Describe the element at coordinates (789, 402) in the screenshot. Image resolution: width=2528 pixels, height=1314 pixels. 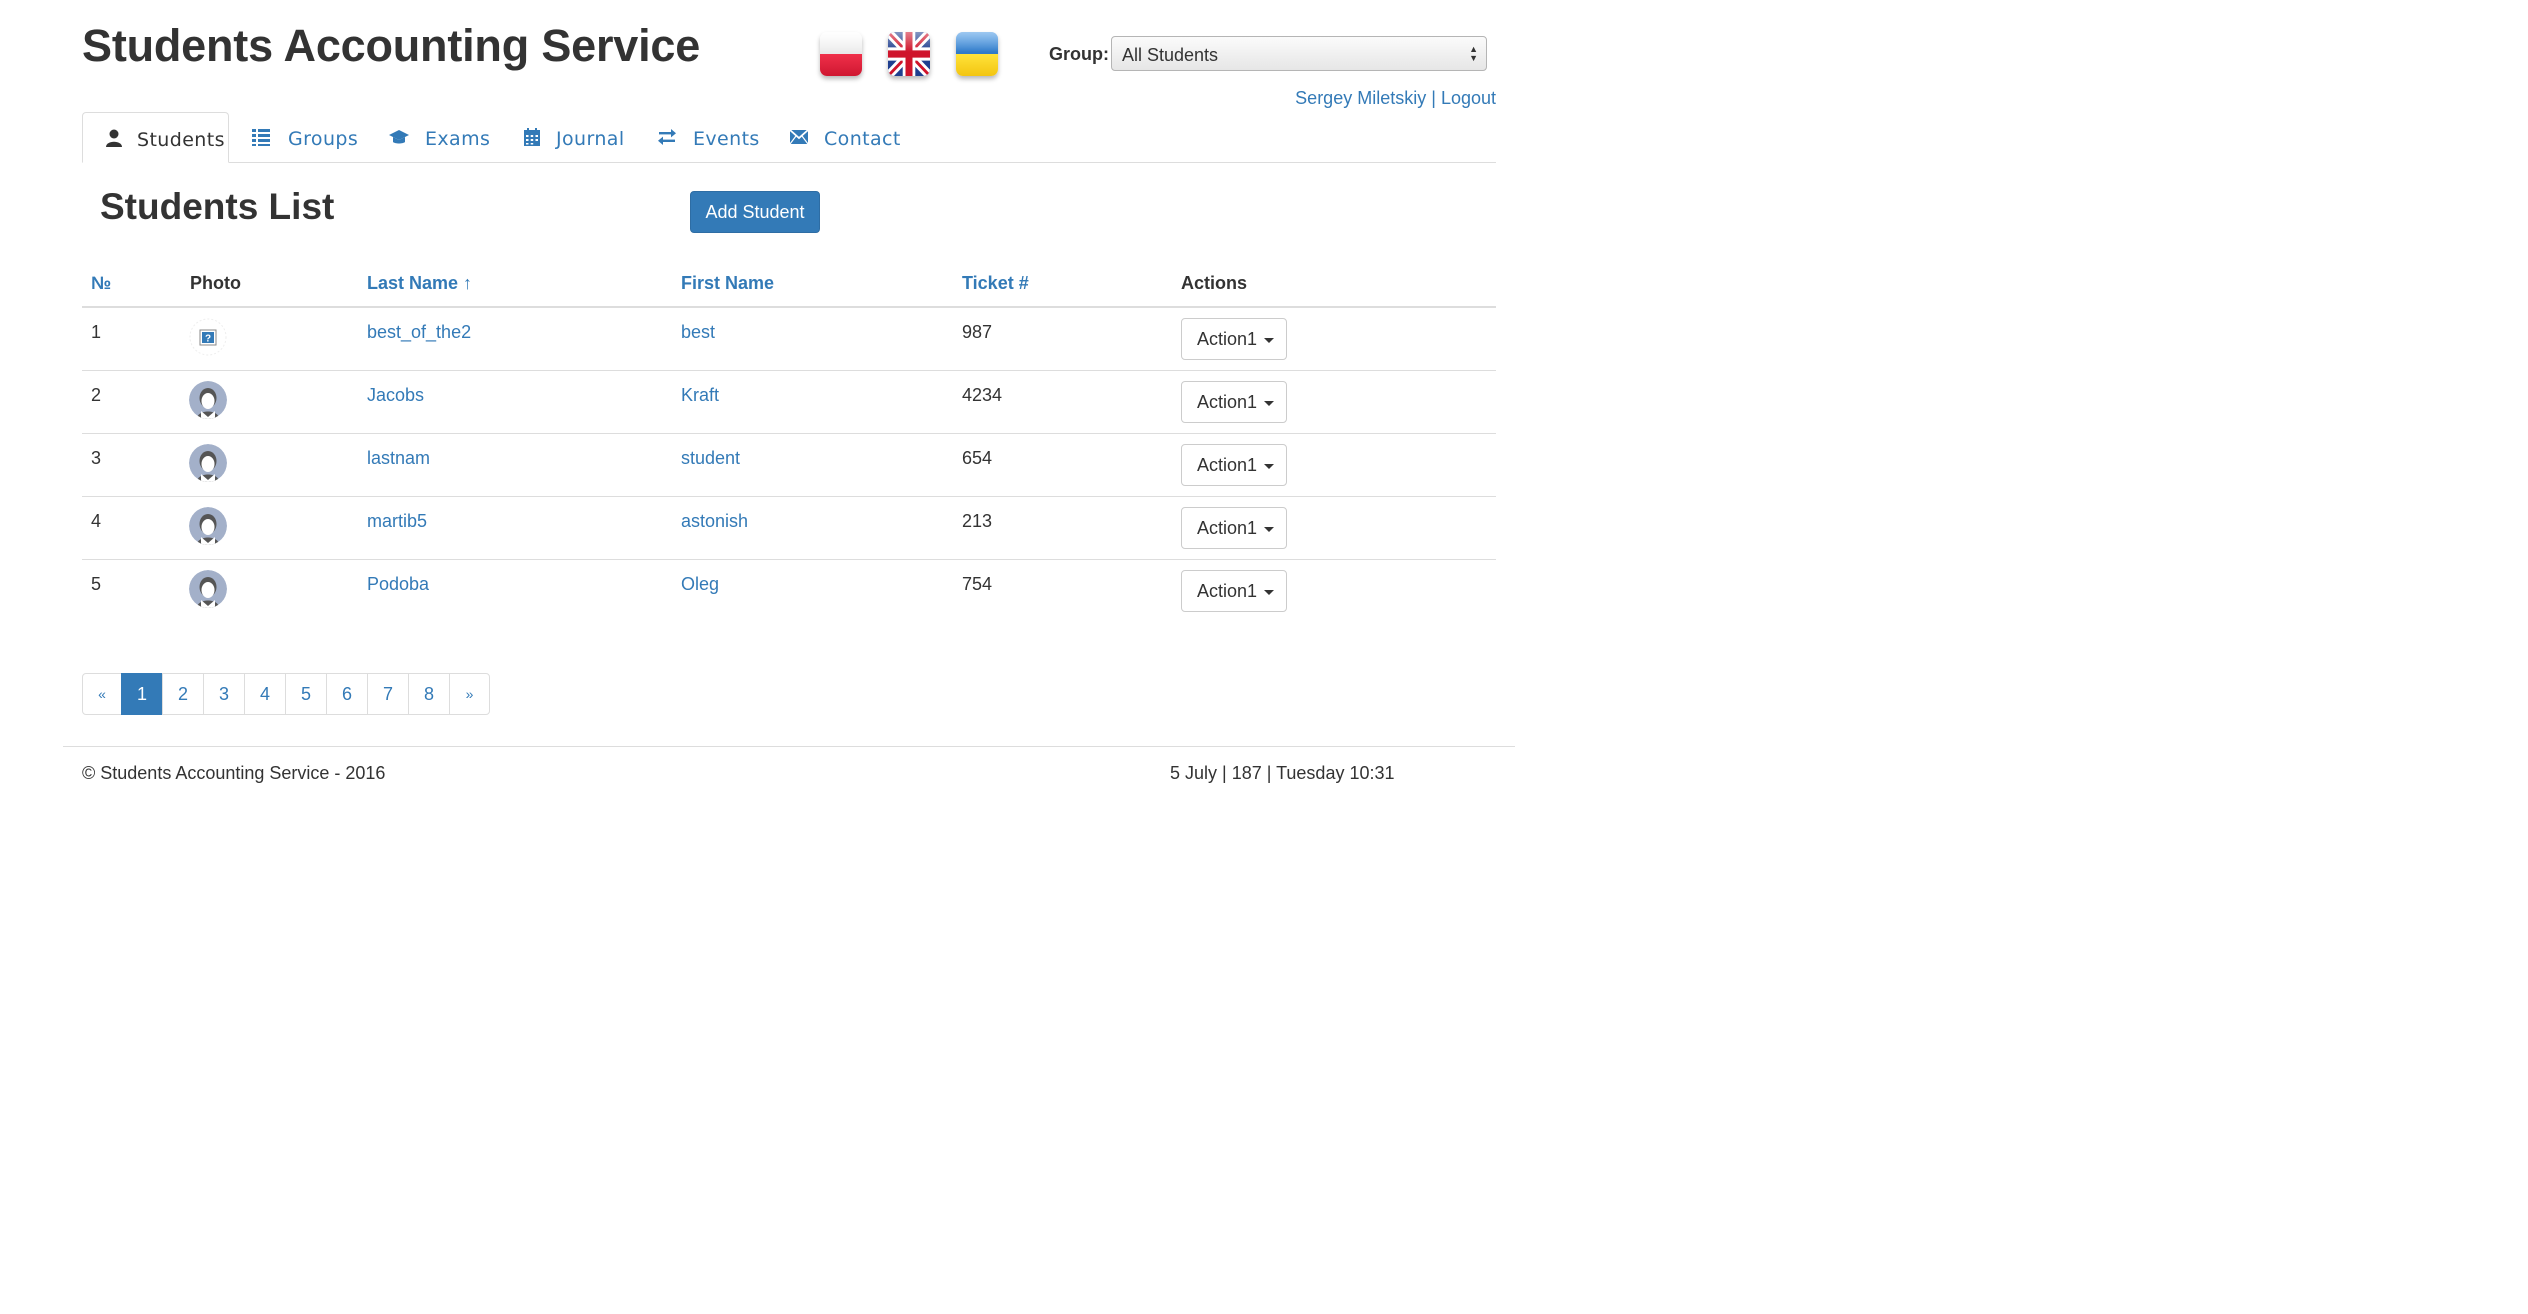
I see `table-row: 2 Jacobs Kraft 4234 Action1` at that location.